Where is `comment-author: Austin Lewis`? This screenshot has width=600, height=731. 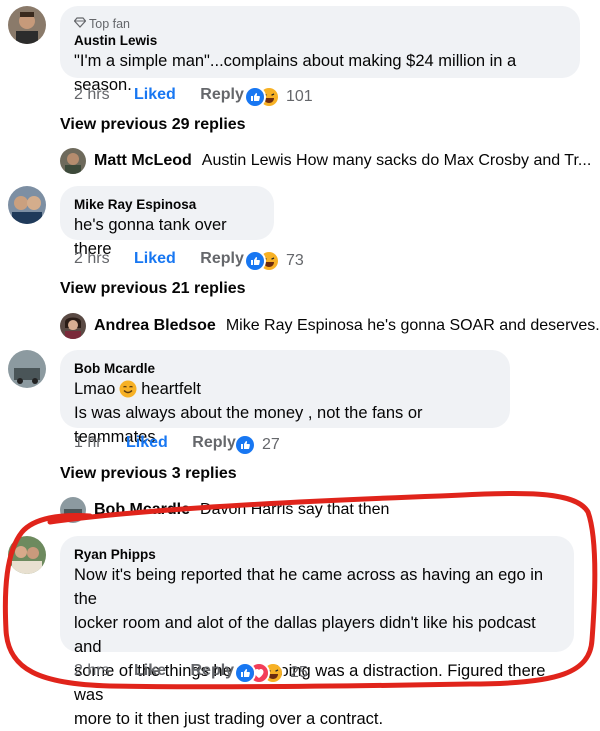
comment-author: Austin Lewis is located at coordinates (320, 40).